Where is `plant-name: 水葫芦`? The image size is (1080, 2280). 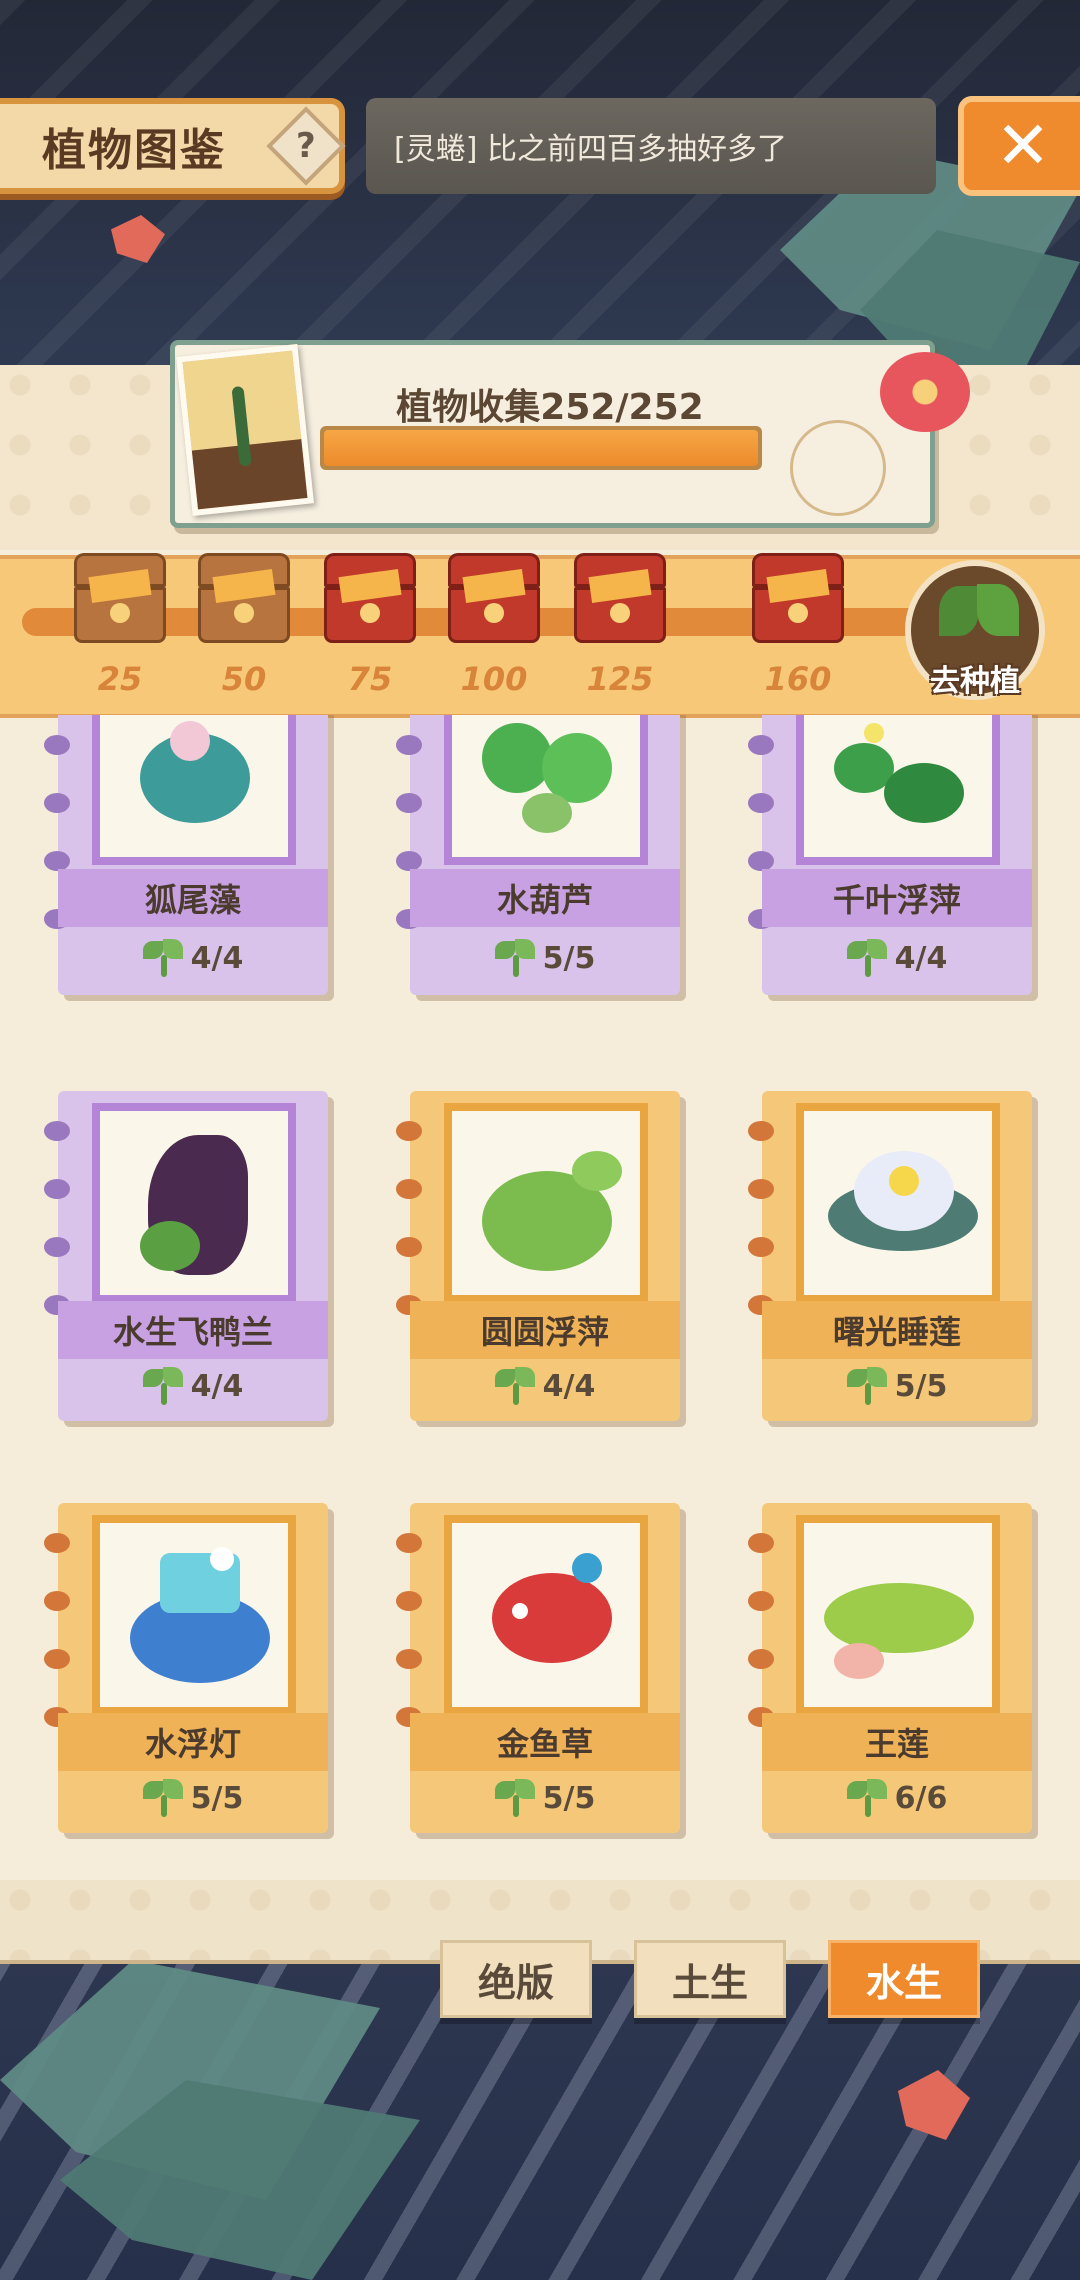 plant-name: 水葫芦 is located at coordinates (545, 898).